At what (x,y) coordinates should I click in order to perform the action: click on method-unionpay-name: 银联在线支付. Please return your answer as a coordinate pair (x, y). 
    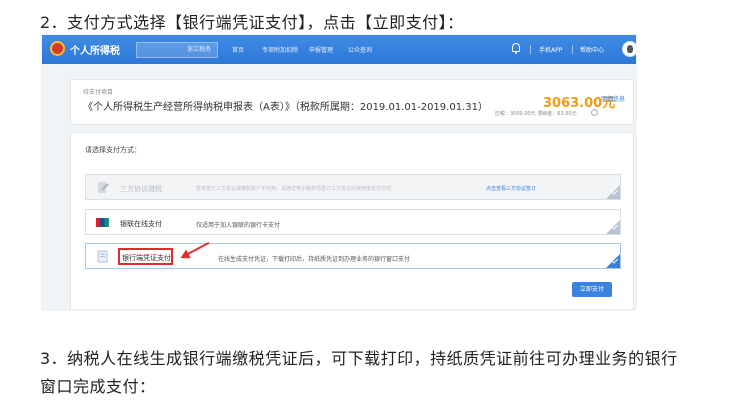
    Looking at the image, I should click on (141, 224).